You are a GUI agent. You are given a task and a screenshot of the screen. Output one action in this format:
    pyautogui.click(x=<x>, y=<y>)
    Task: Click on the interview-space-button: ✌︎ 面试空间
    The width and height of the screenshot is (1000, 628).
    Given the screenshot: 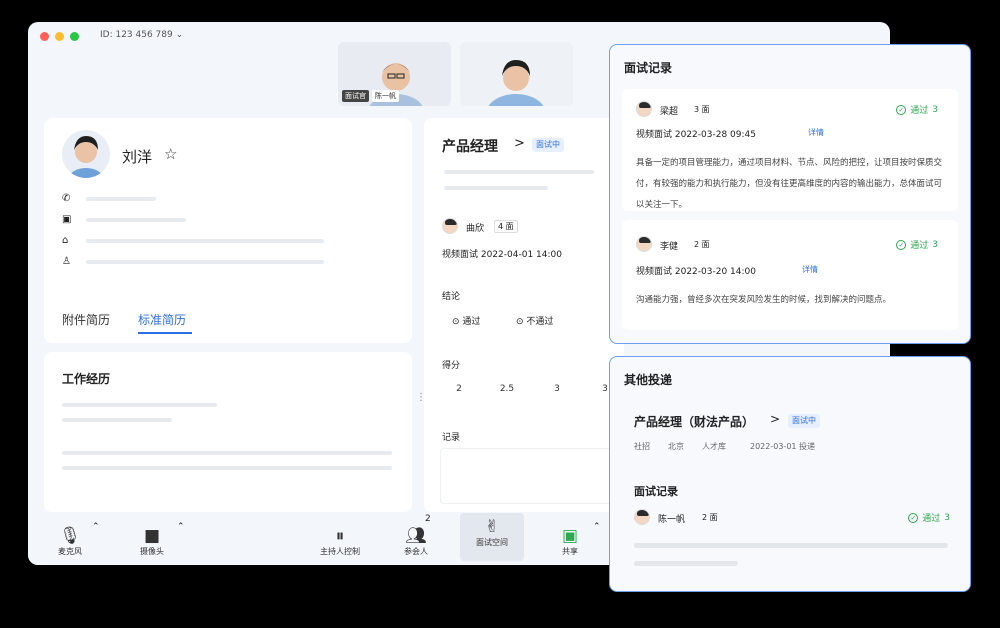 What is the action you would take?
    pyautogui.click(x=492, y=537)
    